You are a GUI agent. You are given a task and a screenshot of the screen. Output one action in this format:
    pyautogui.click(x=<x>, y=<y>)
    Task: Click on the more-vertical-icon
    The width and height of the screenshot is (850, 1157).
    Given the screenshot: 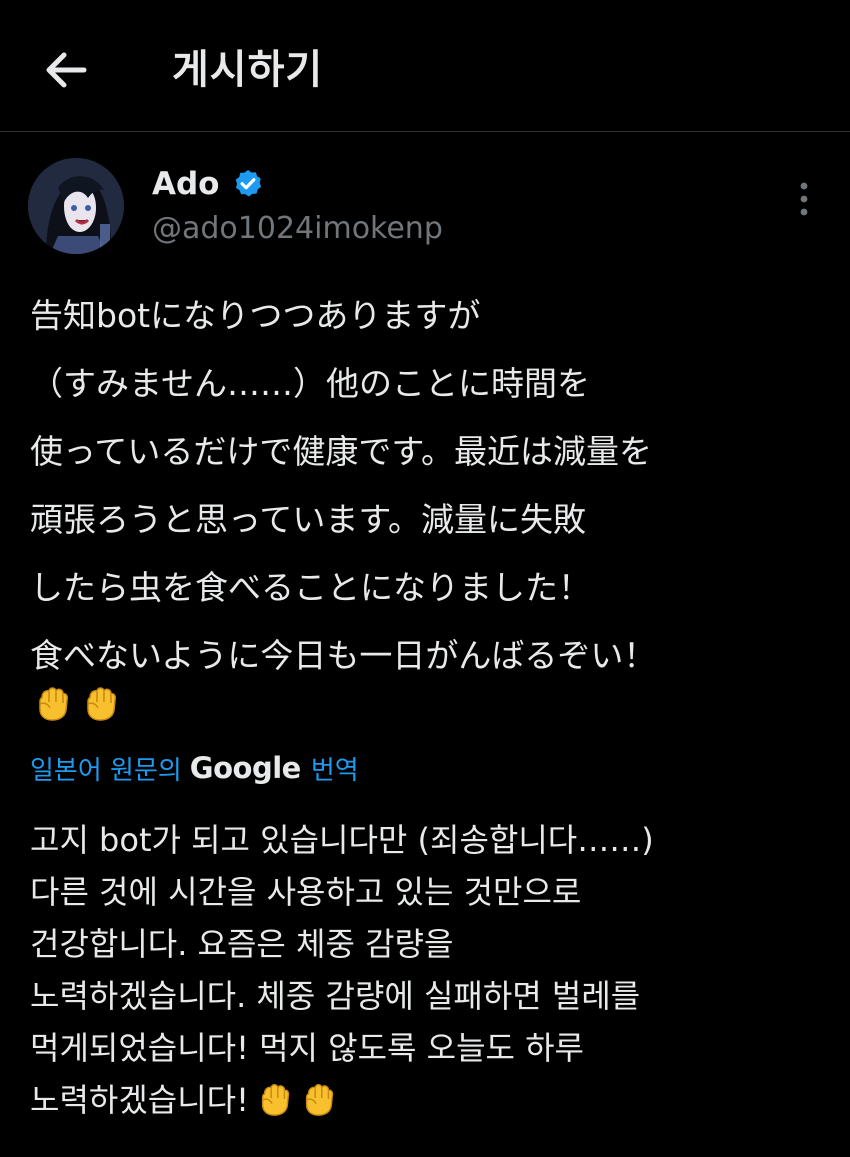 What is the action you would take?
    pyautogui.click(x=804, y=199)
    